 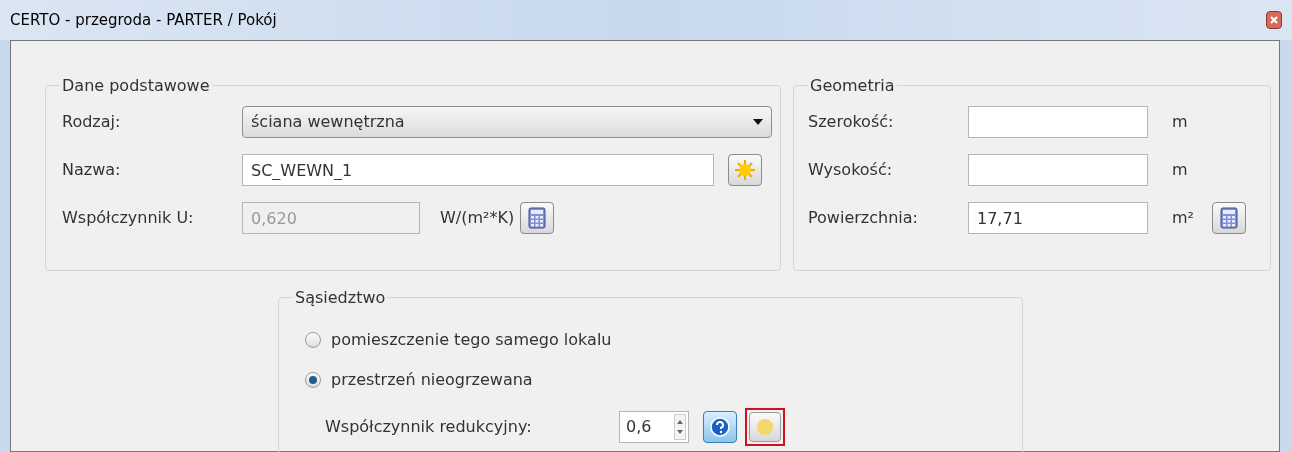 I want to click on name-field: SC_WEWN_1, so click(x=478, y=170).